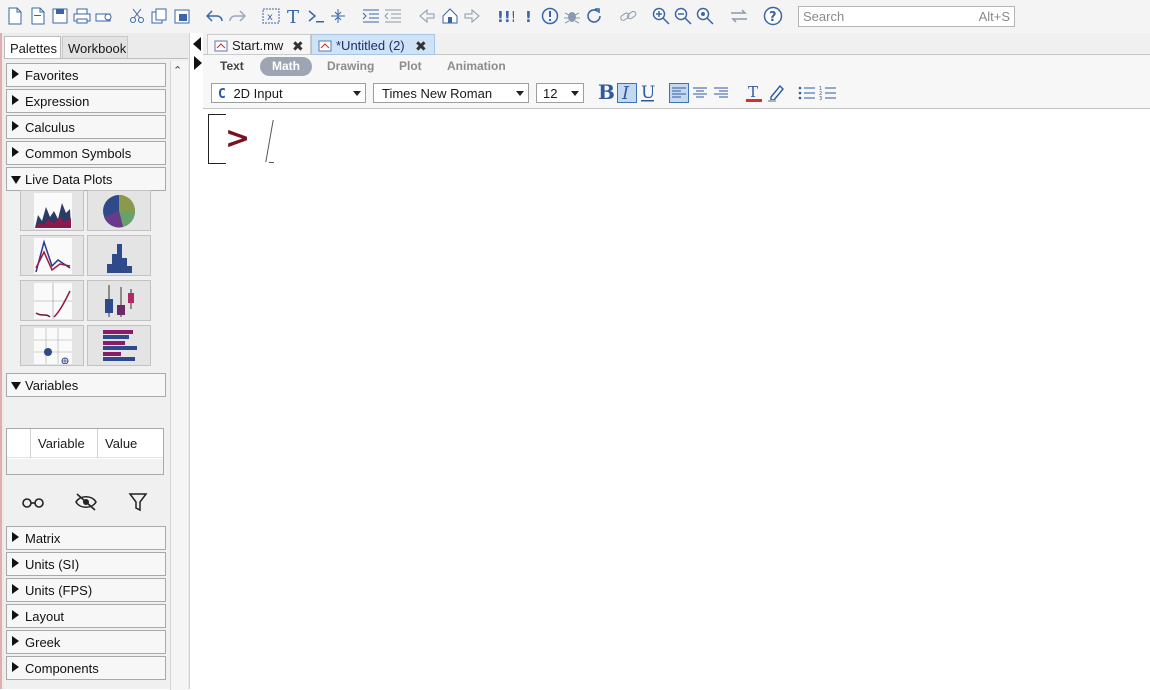 This screenshot has height=690, width=1150. I want to click on text-color-button: T, so click(754, 93).